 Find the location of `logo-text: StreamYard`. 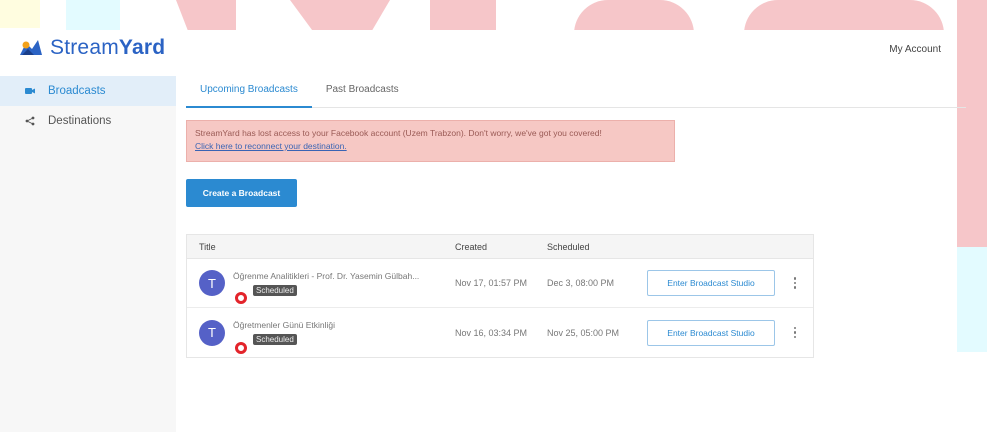

logo-text: StreamYard is located at coordinates (108, 47).